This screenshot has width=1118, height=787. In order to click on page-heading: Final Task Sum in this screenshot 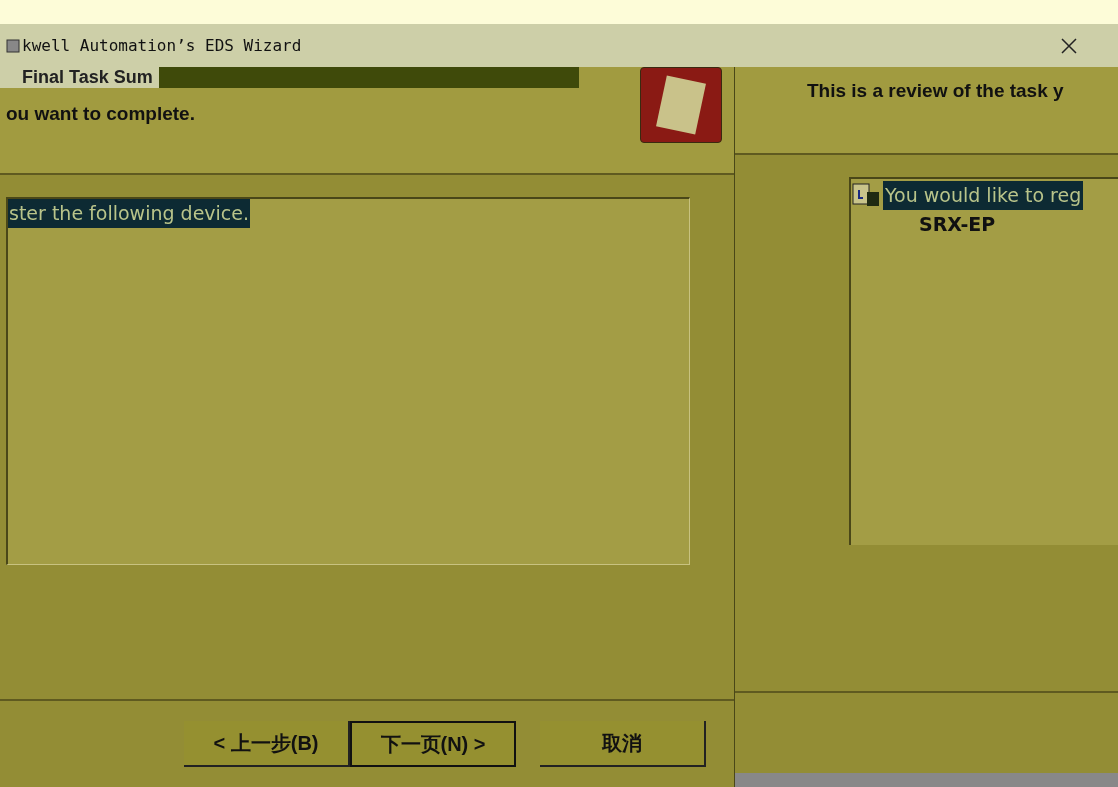, I will do `click(79, 77)`.